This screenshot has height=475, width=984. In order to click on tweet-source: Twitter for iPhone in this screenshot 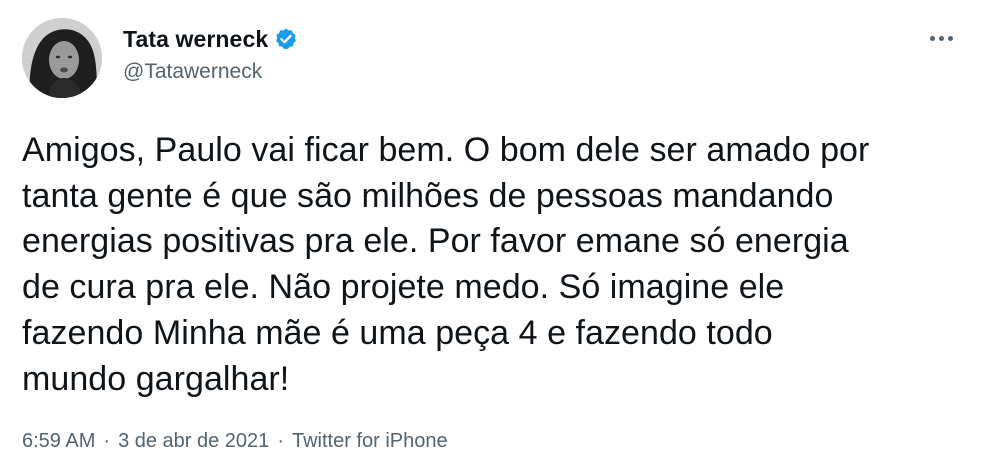, I will do `click(370, 441)`.